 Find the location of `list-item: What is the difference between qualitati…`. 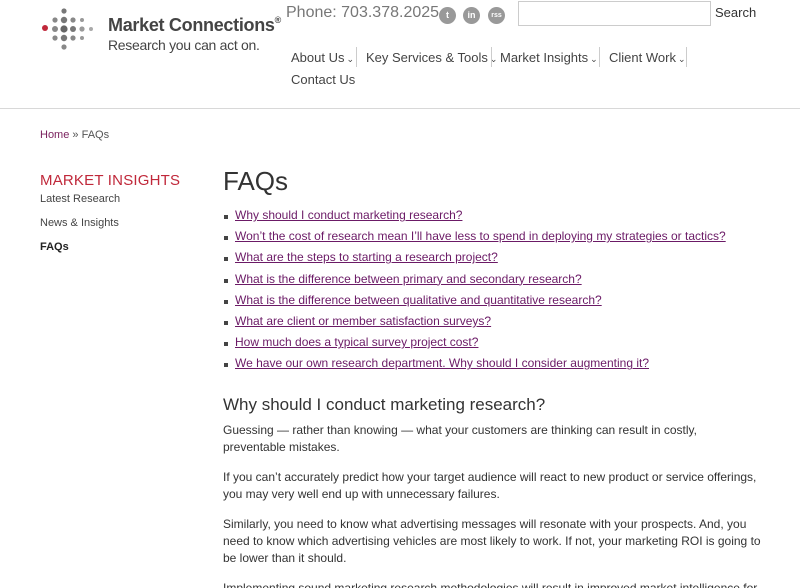

list-item: What is the difference between qualitati… is located at coordinates (474, 303).